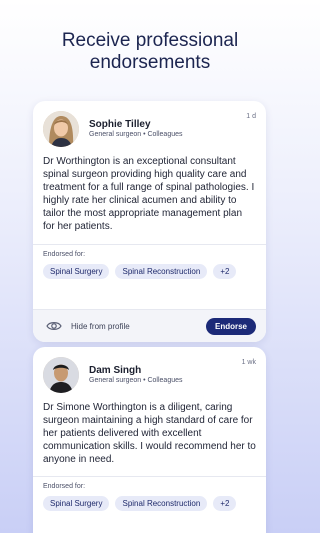  What do you see at coordinates (149, 325) in the screenshot?
I see `card-footer: Hide from profile Endorse` at bounding box center [149, 325].